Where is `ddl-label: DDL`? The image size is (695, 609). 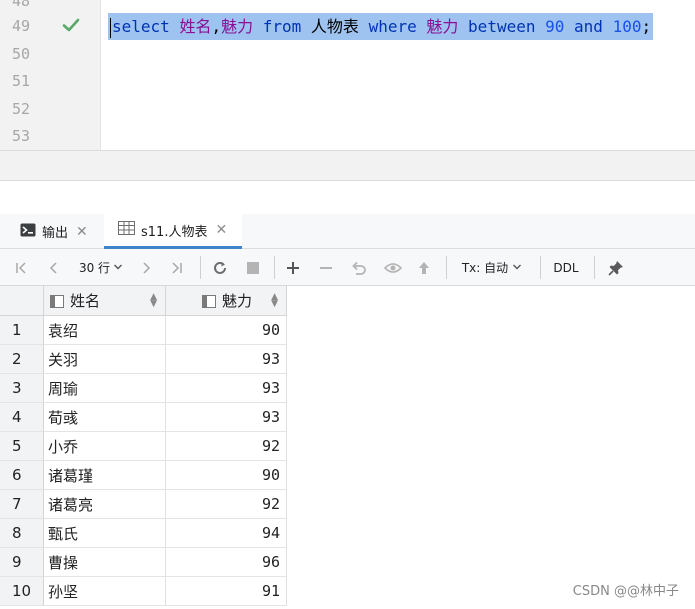
ddl-label: DDL is located at coordinates (566, 267).